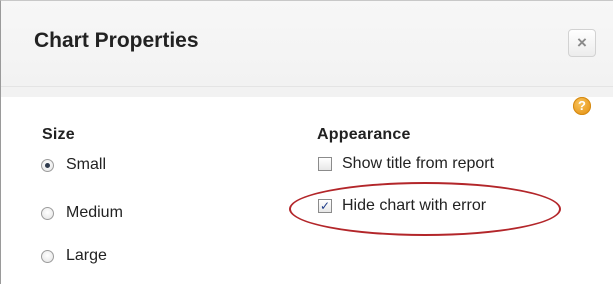 This screenshot has height=284, width=613. What do you see at coordinates (86, 164) in the screenshot?
I see `size-option-label: Small` at bounding box center [86, 164].